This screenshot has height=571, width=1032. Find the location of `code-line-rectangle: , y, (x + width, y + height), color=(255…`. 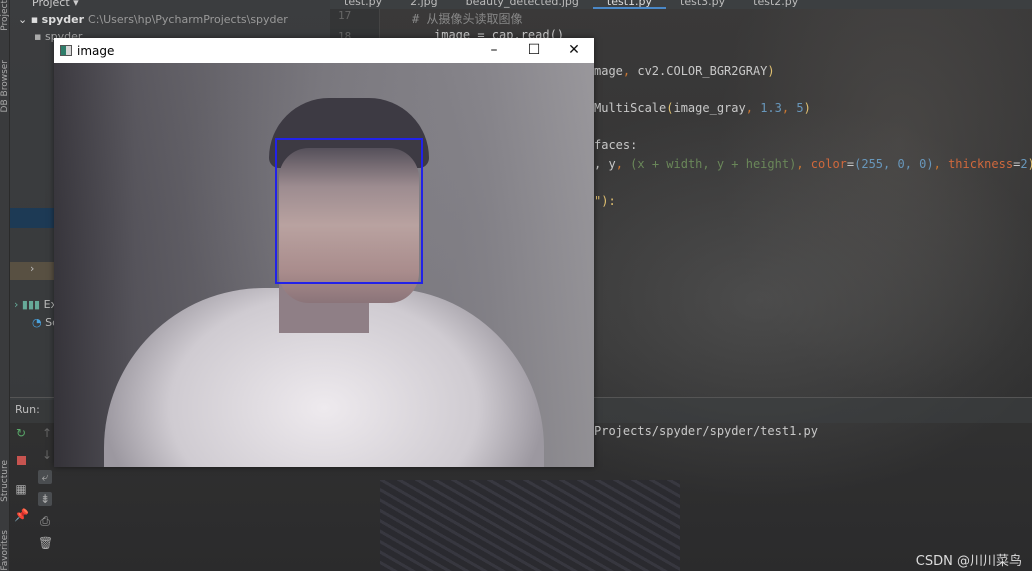

code-line-rectangle: , y, (x + width, y + height), color=(255… is located at coordinates (813, 164).